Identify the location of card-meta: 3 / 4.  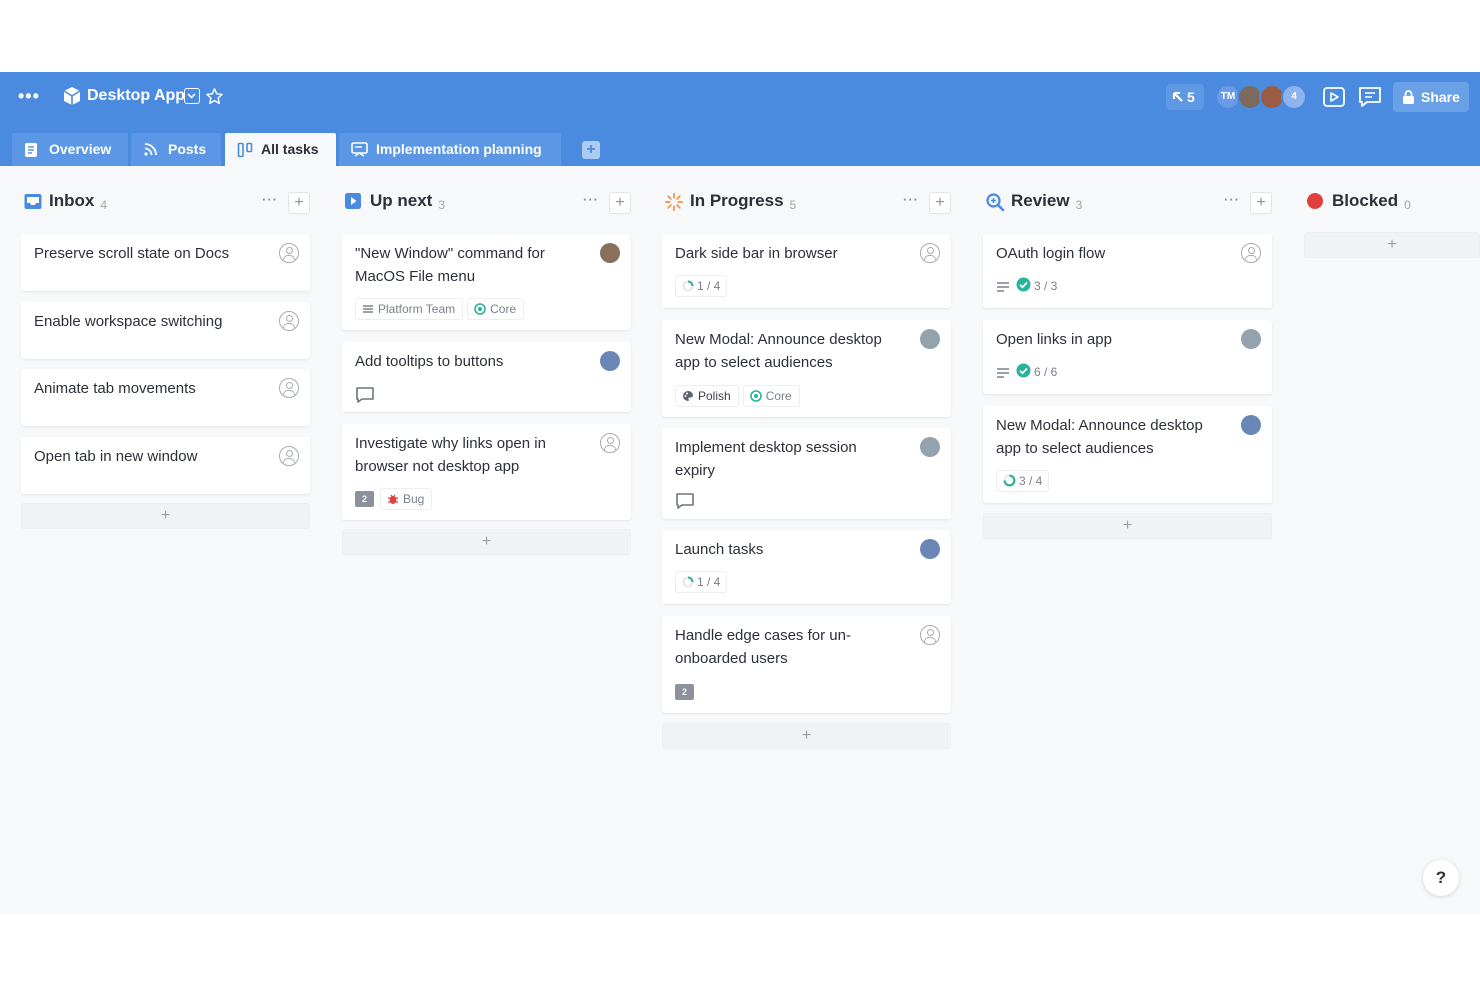
(1023, 481).